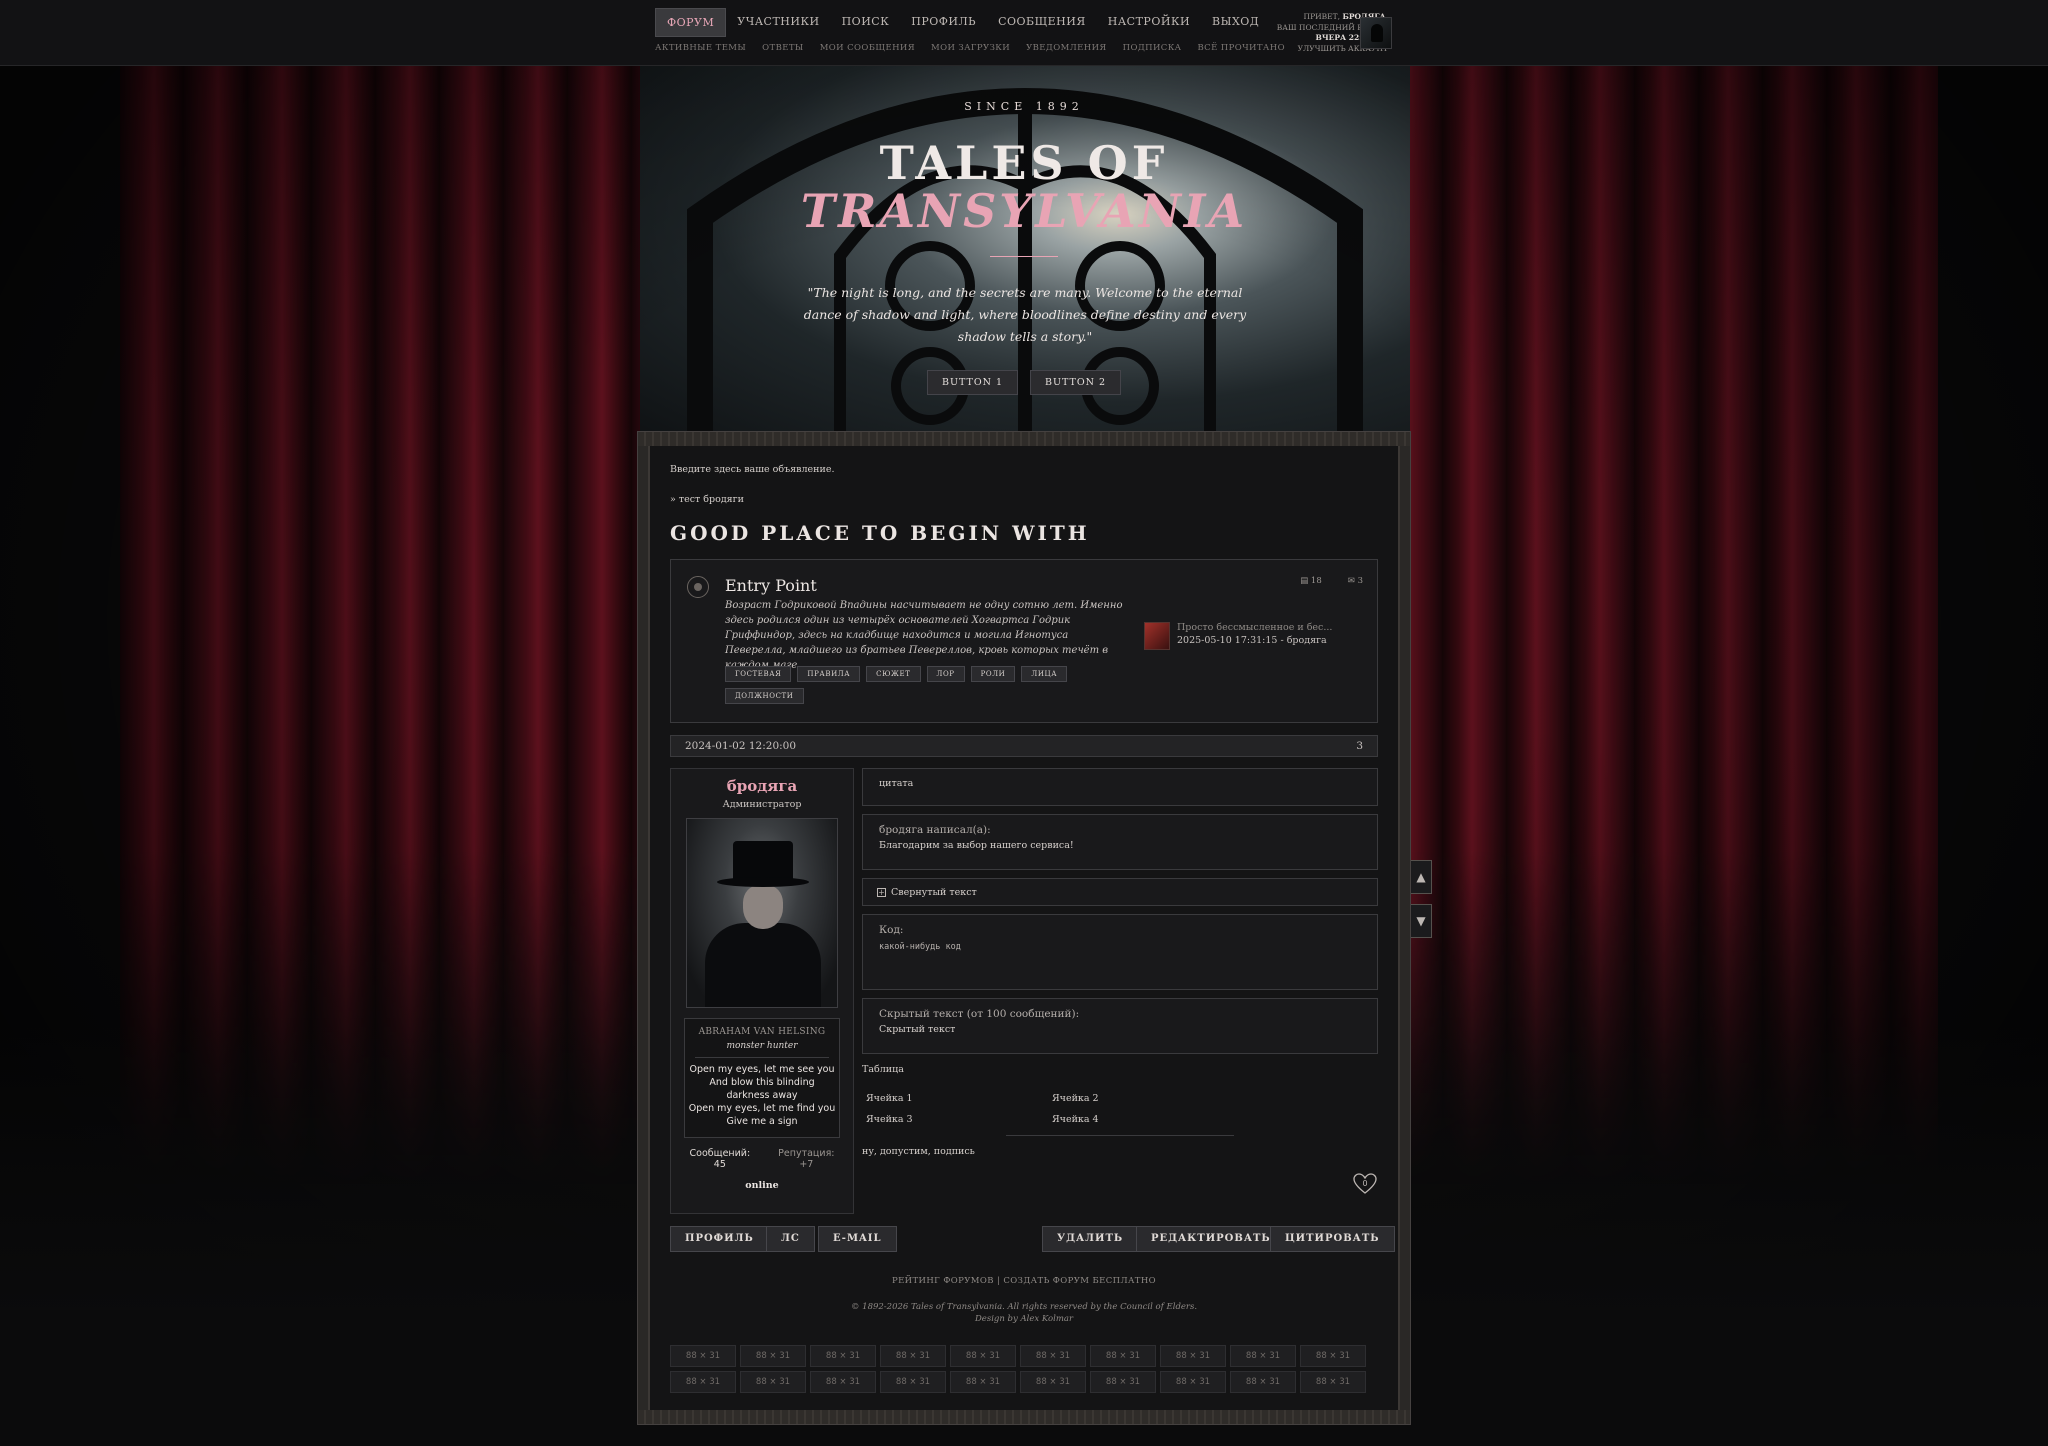 The width and height of the screenshot is (2048, 1446). I want to click on post-header: 2024-01-02 12:20:00 3, so click(1024, 746).